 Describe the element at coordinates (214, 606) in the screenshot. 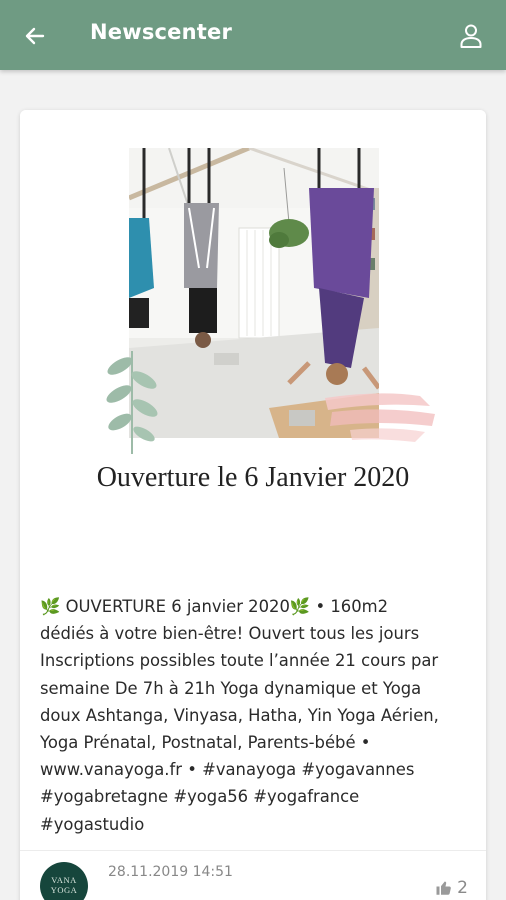

I see `post-text-line: 🌿 OUVERTURE 6 janvier 2020🌿 • 160m2` at that location.